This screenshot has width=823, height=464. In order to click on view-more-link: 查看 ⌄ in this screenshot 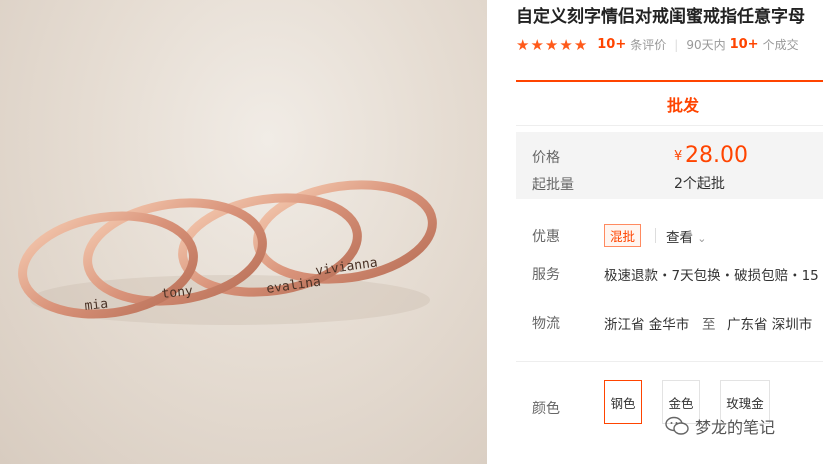, I will do `click(686, 236)`.